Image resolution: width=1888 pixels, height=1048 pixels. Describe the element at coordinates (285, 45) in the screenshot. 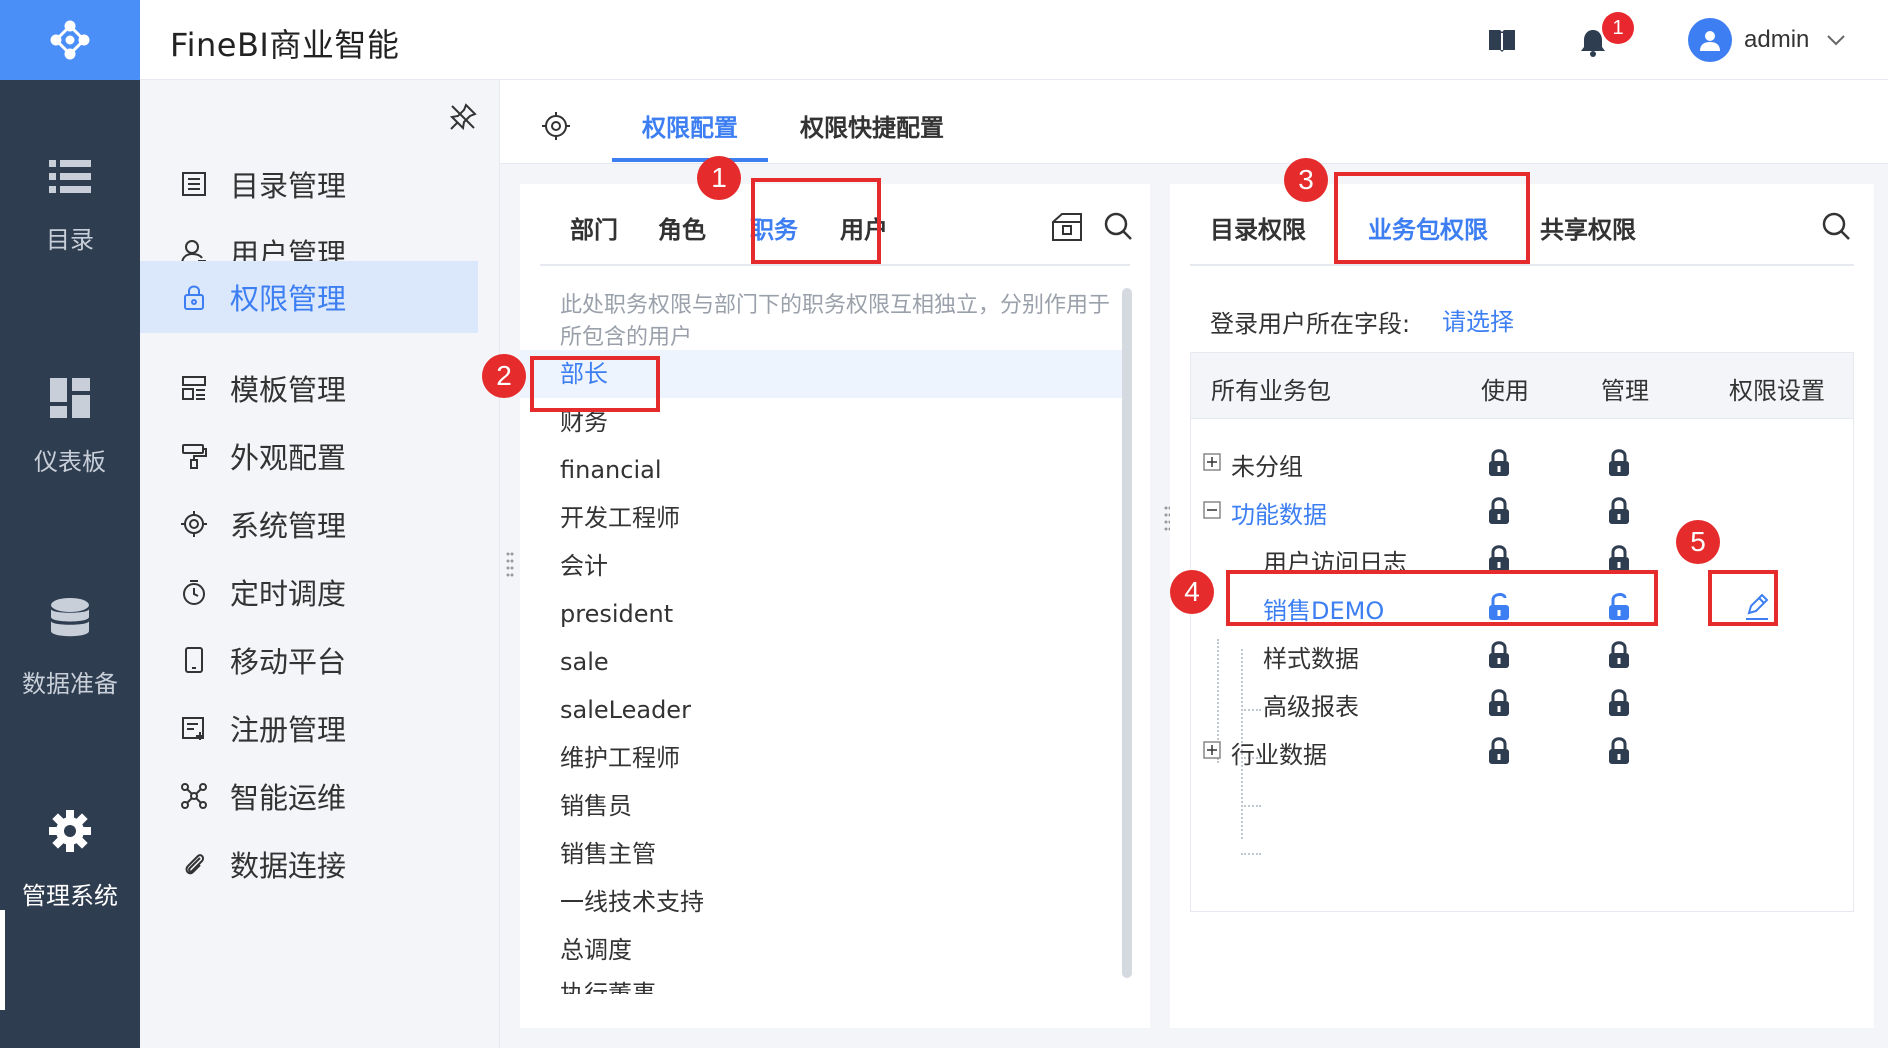

I see `app-title: FineBI商业智能` at that location.